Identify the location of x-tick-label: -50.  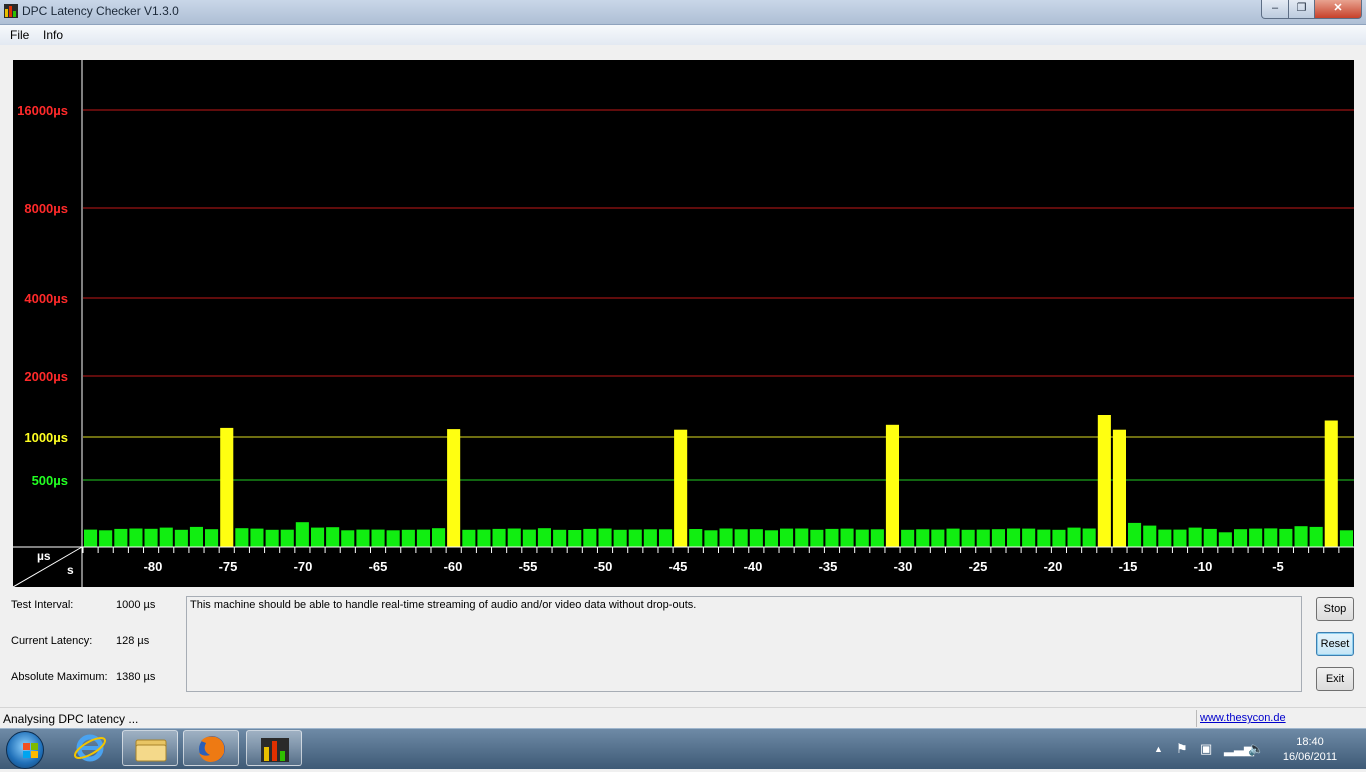
(603, 566).